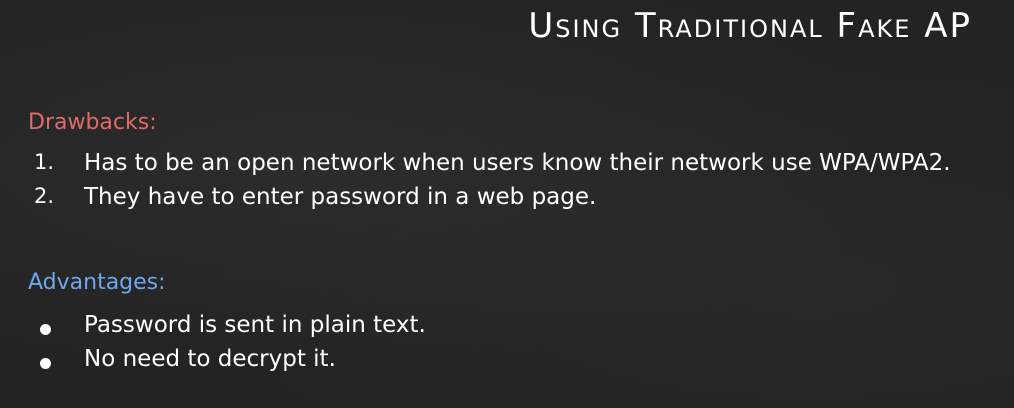 Image resolution: width=1014 pixels, height=408 pixels. What do you see at coordinates (44, 196) in the screenshot?
I see `list-number: 2.` at bounding box center [44, 196].